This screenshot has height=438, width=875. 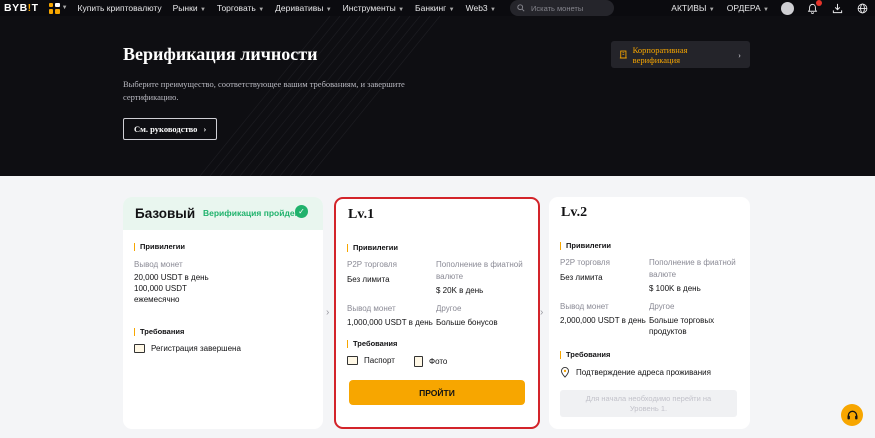 I want to click on apps-grid-icon, so click(x=54, y=8).